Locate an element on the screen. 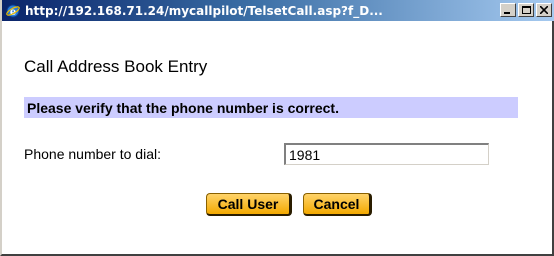 The image size is (554, 256). ie-icon: e is located at coordinates (13, 11).